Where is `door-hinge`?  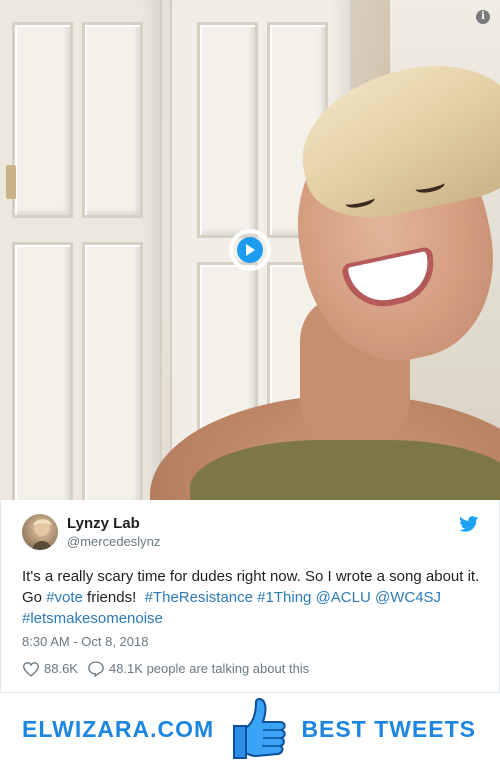 door-hinge is located at coordinates (11, 182).